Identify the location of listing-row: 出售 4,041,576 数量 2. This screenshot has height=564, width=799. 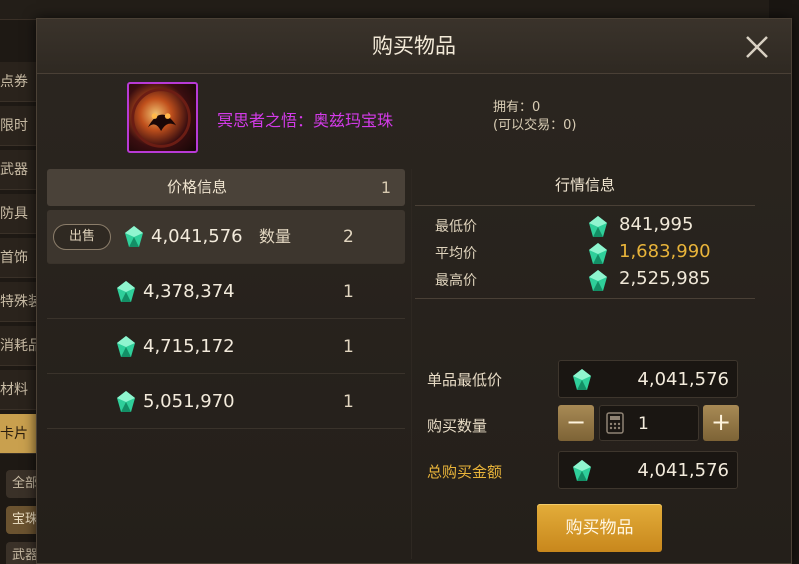
(226, 237).